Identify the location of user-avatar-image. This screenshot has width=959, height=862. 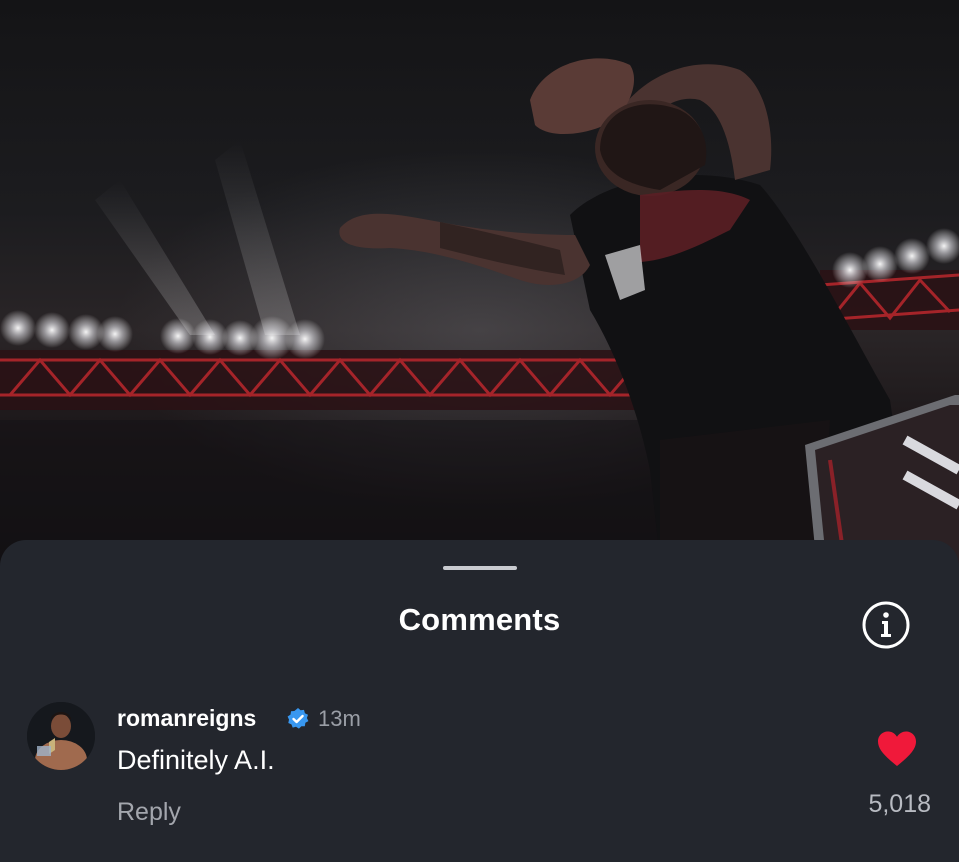
(61, 736).